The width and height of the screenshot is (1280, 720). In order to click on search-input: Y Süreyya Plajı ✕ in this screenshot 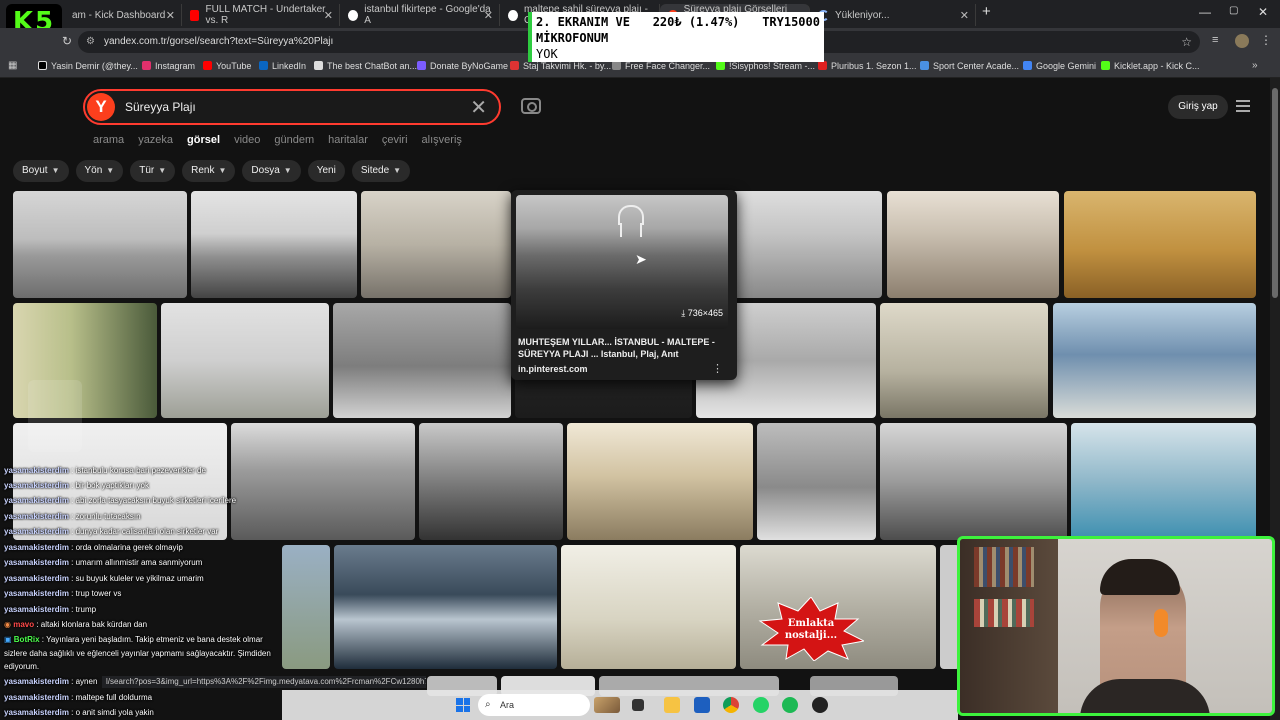, I will do `click(292, 107)`.